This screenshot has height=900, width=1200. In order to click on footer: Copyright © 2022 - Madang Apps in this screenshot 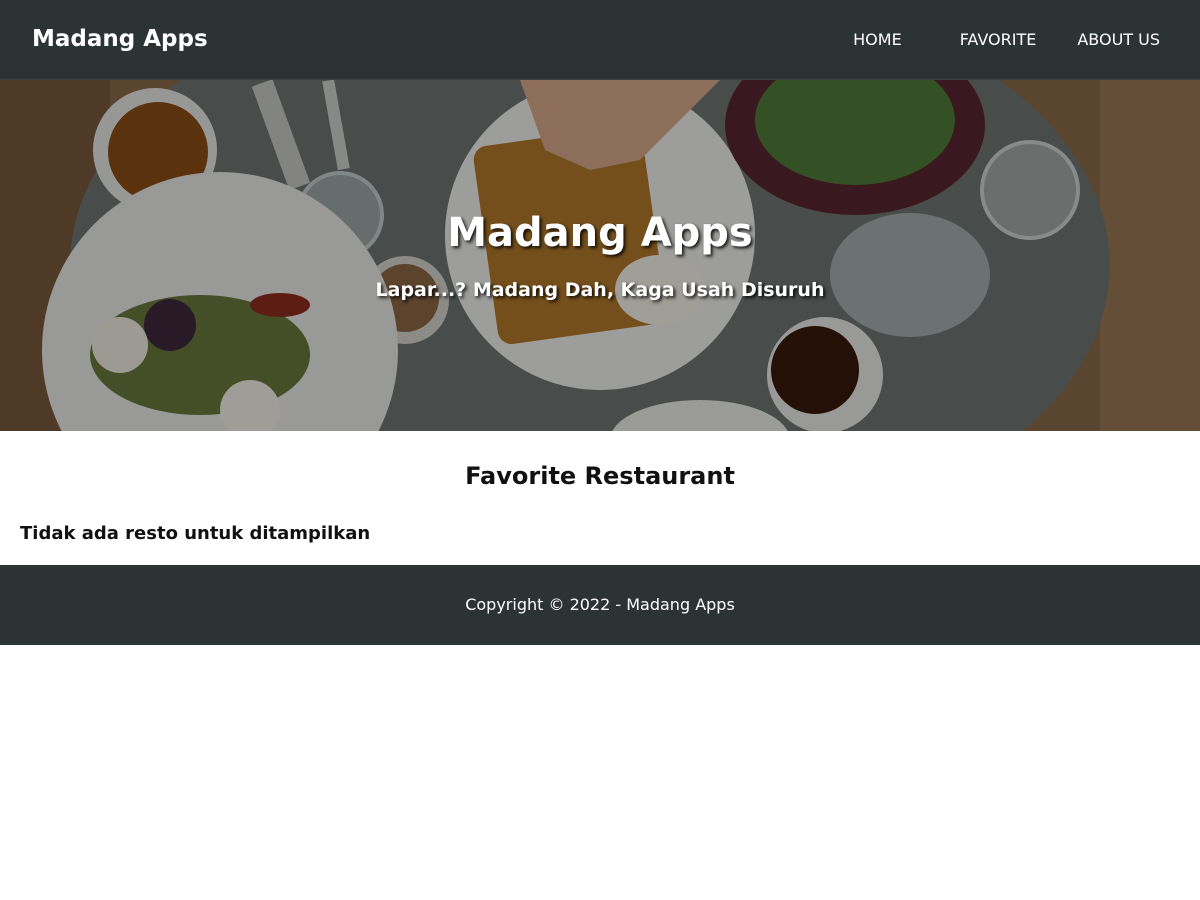, I will do `click(600, 605)`.